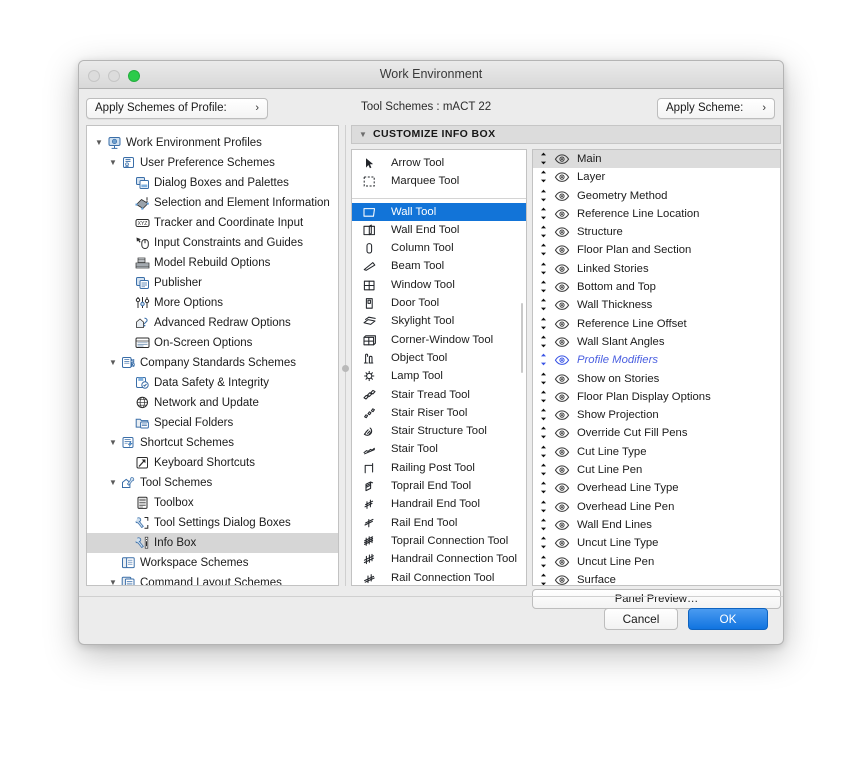 The image size is (860, 762). What do you see at coordinates (439, 431) in the screenshot?
I see `tool-row-stair-structure-tool: Stair Structure Tool` at bounding box center [439, 431].